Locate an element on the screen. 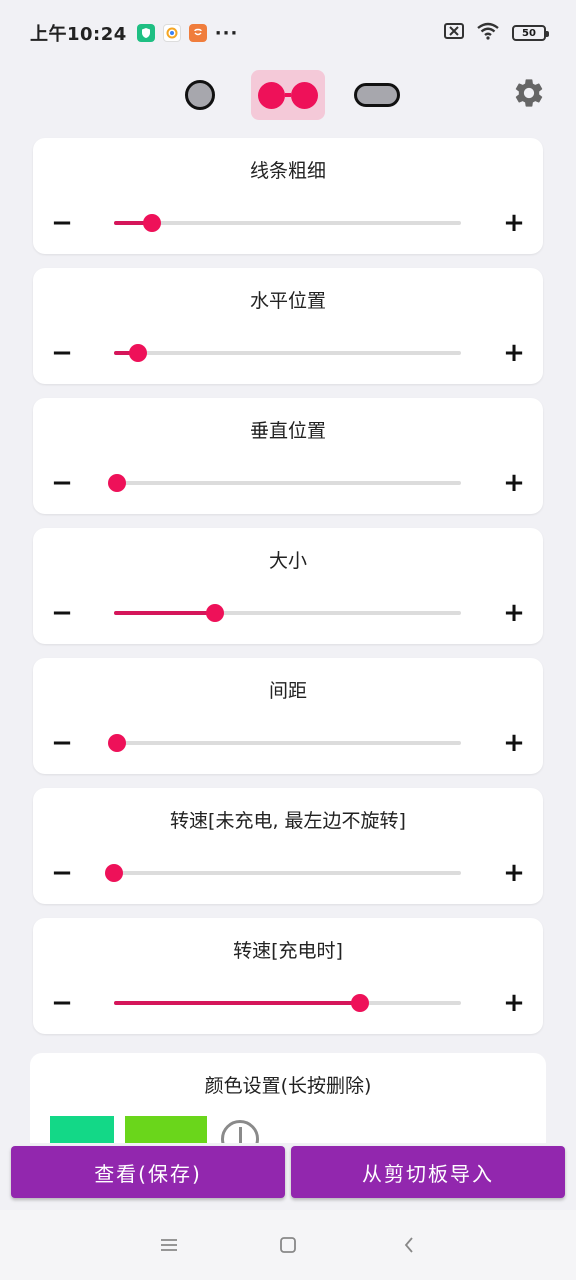 This screenshot has width=576, height=1280. slider-title: 线条粗细 is located at coordinates (287, 171).